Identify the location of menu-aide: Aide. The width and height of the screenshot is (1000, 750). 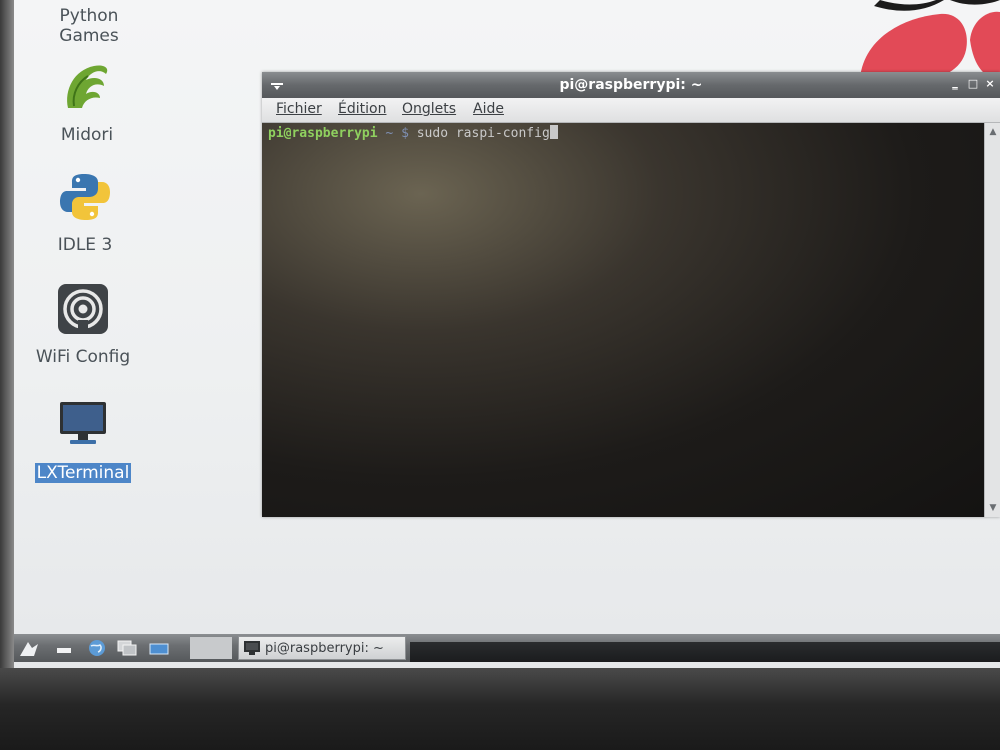
(488, 109).